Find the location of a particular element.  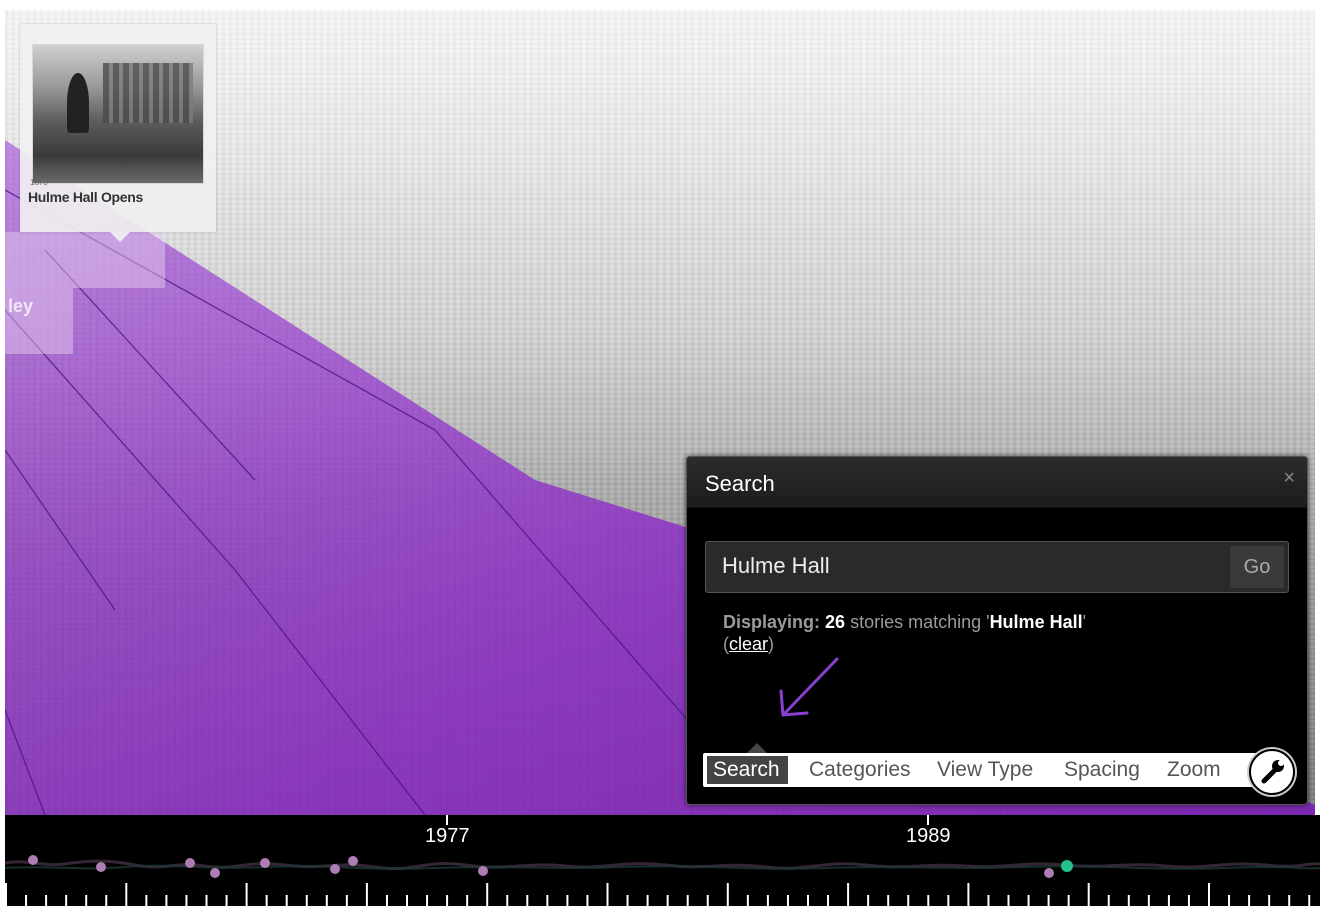

results-quote: ' is located at coordinates (1084, 622).